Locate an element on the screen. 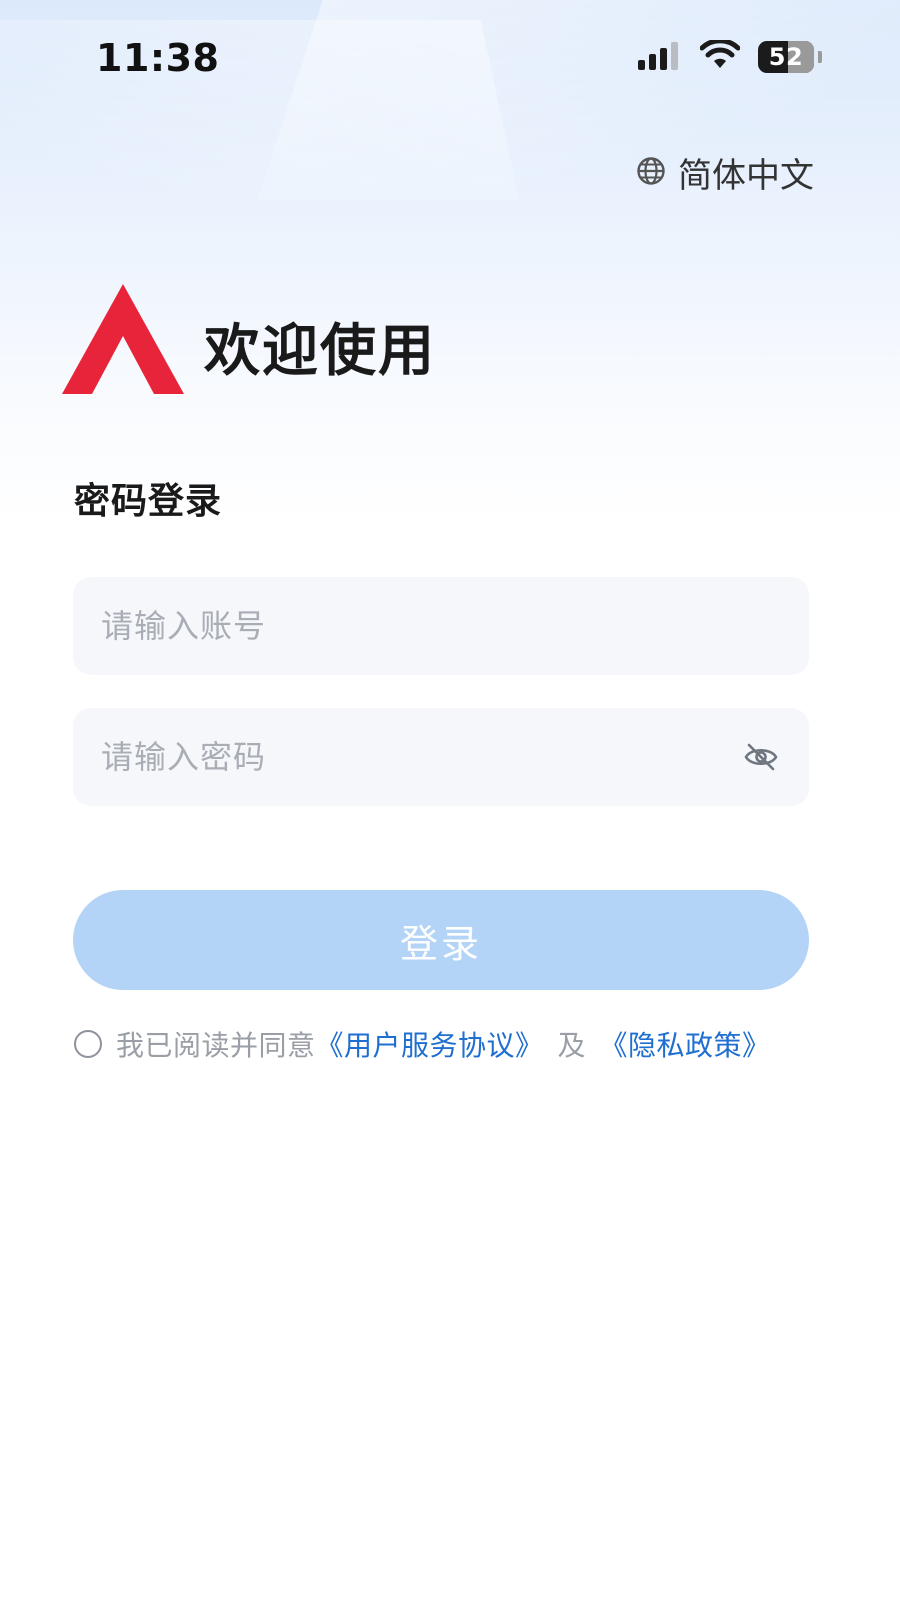  account-field-container is located at coordinates (441, 626).